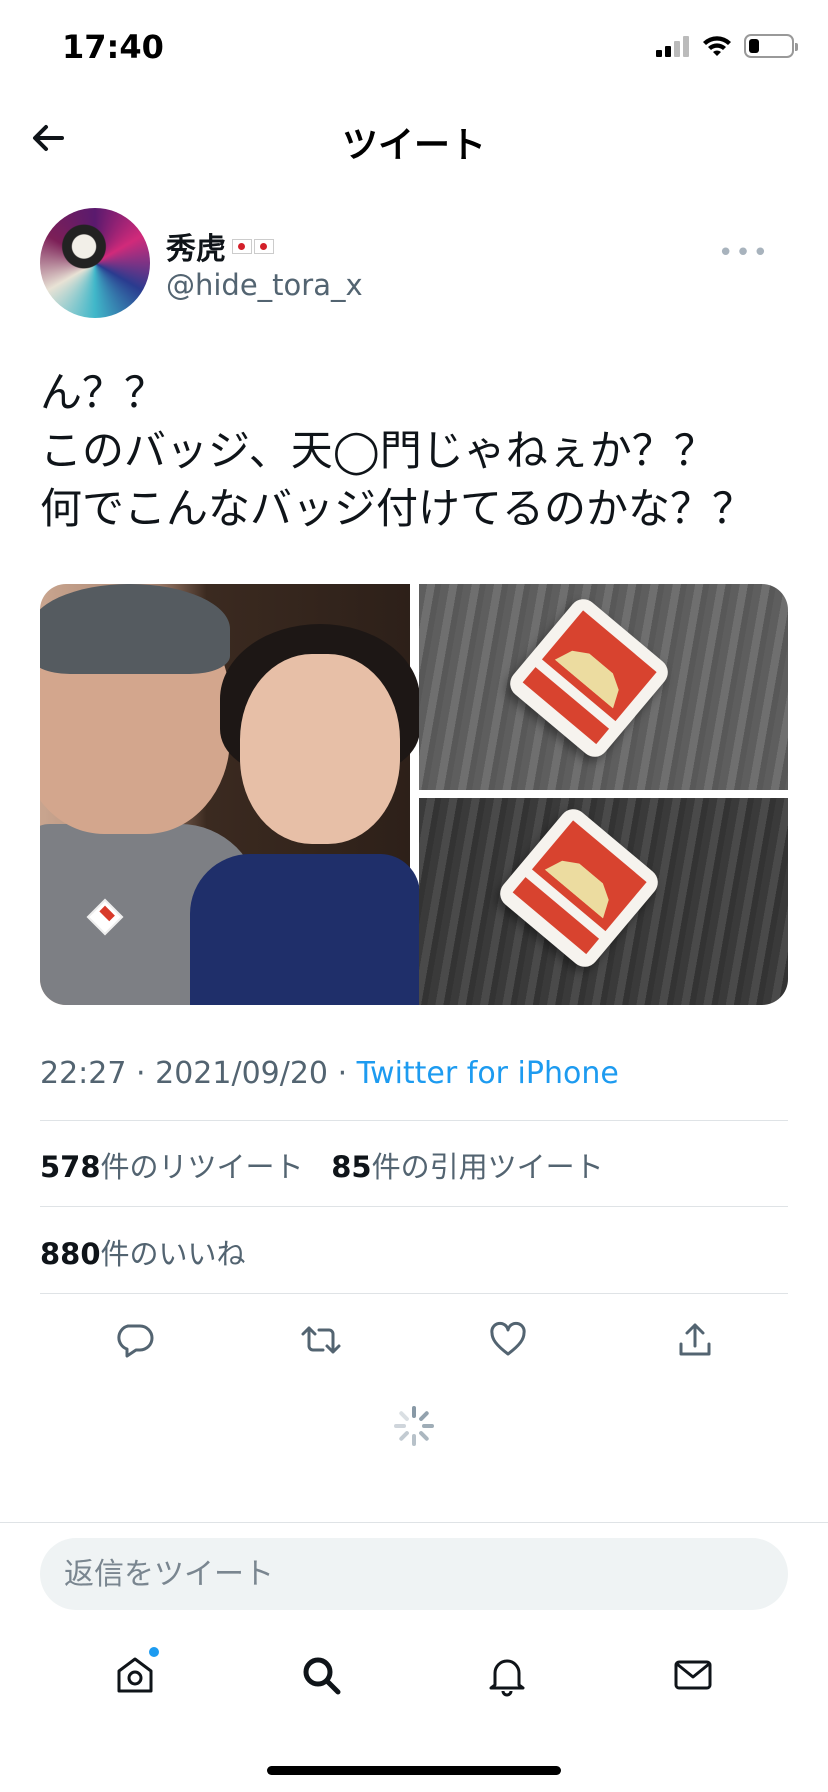  I want to click on quotes-label: 件の引用ツイート, so click(487, 1167).